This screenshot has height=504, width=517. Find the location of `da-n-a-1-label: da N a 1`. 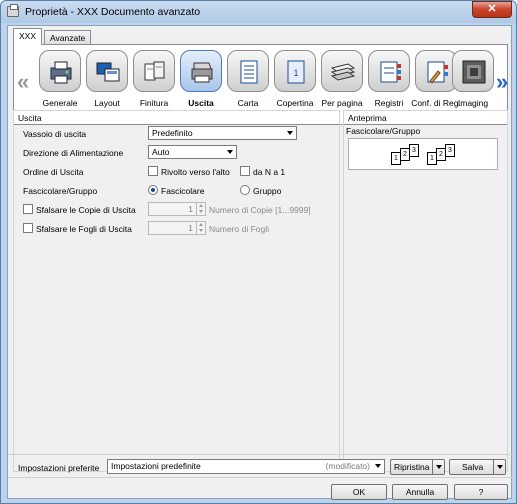

da-n-a-1-label: da N a 1 is located at coordinates (269, 172).